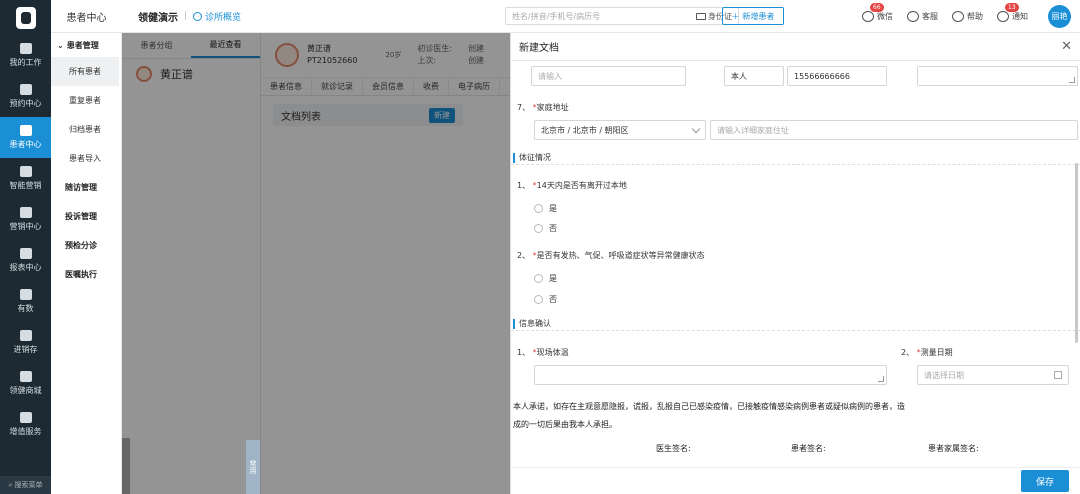 This screenshot has height=494, width=1080. What do you see at coordinates (545, 278) in the screenshot?
I see `q2-option-yes: 是` at bounding box center [545, 278].